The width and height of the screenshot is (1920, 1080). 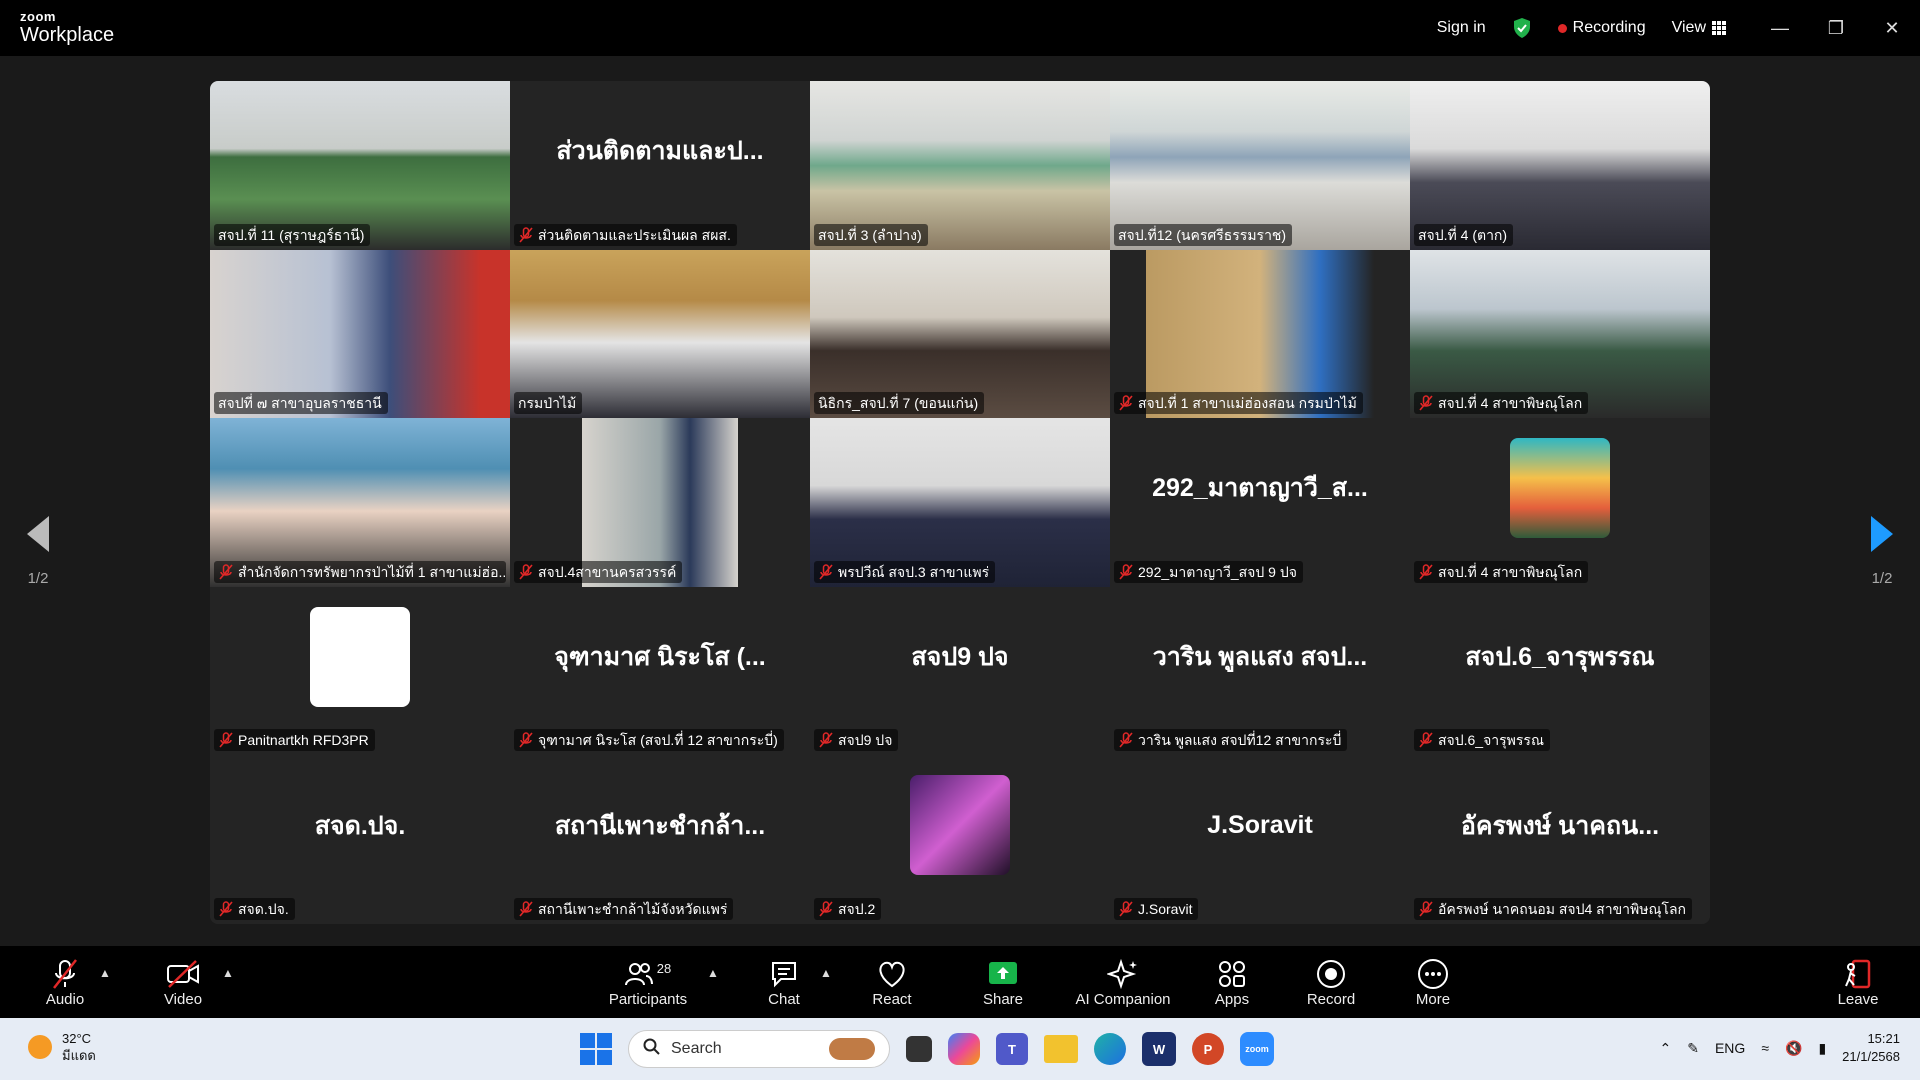 I want to click on more-label: More, so click(x=1433, y=999).